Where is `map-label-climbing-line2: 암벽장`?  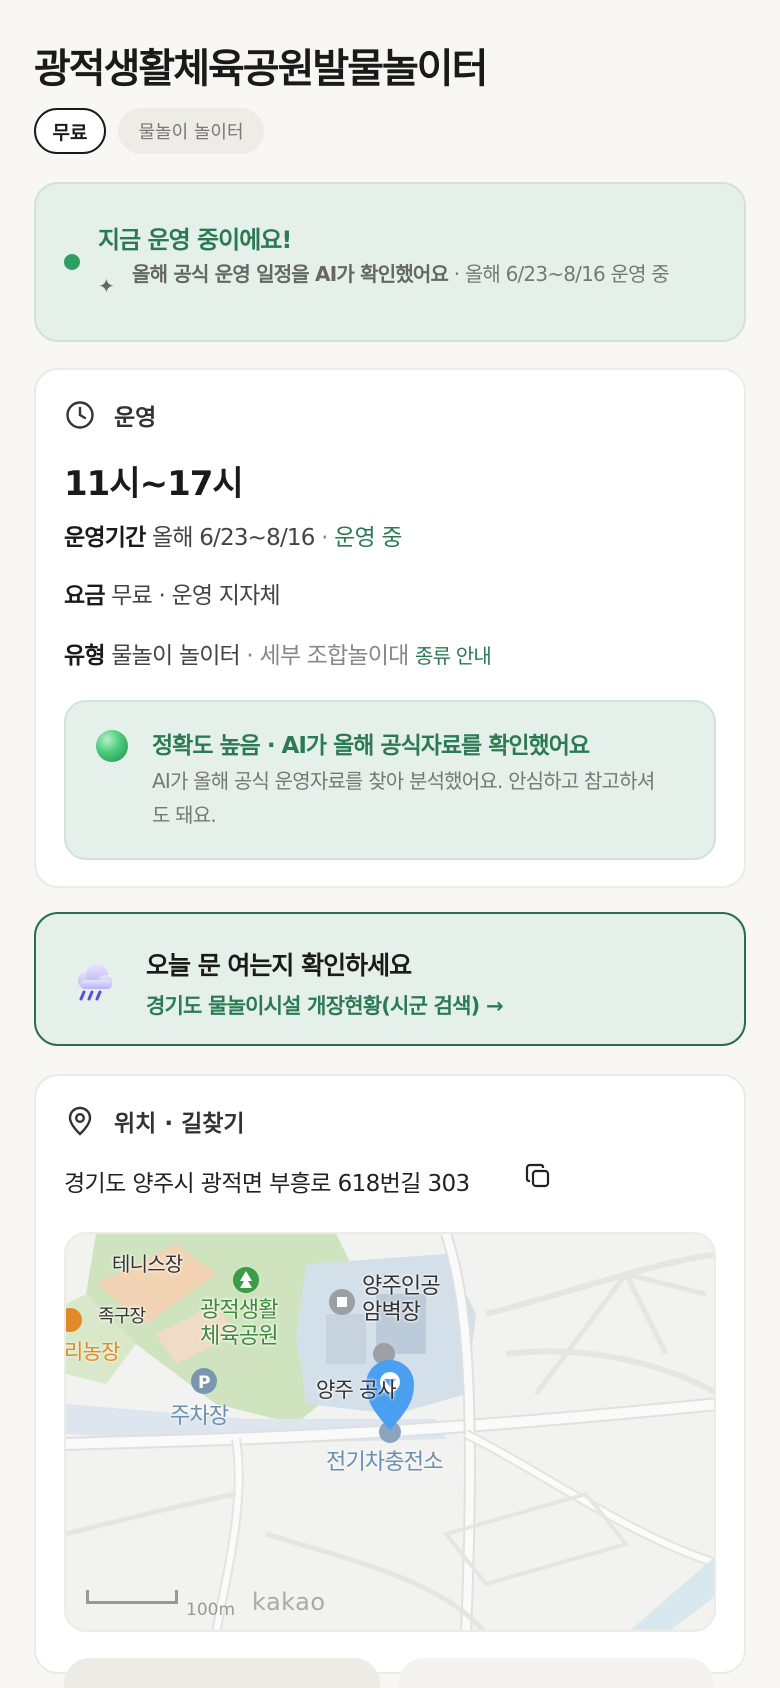
map-label-climbing-line2: 암벽장 is located at coordinates (391, 1312).